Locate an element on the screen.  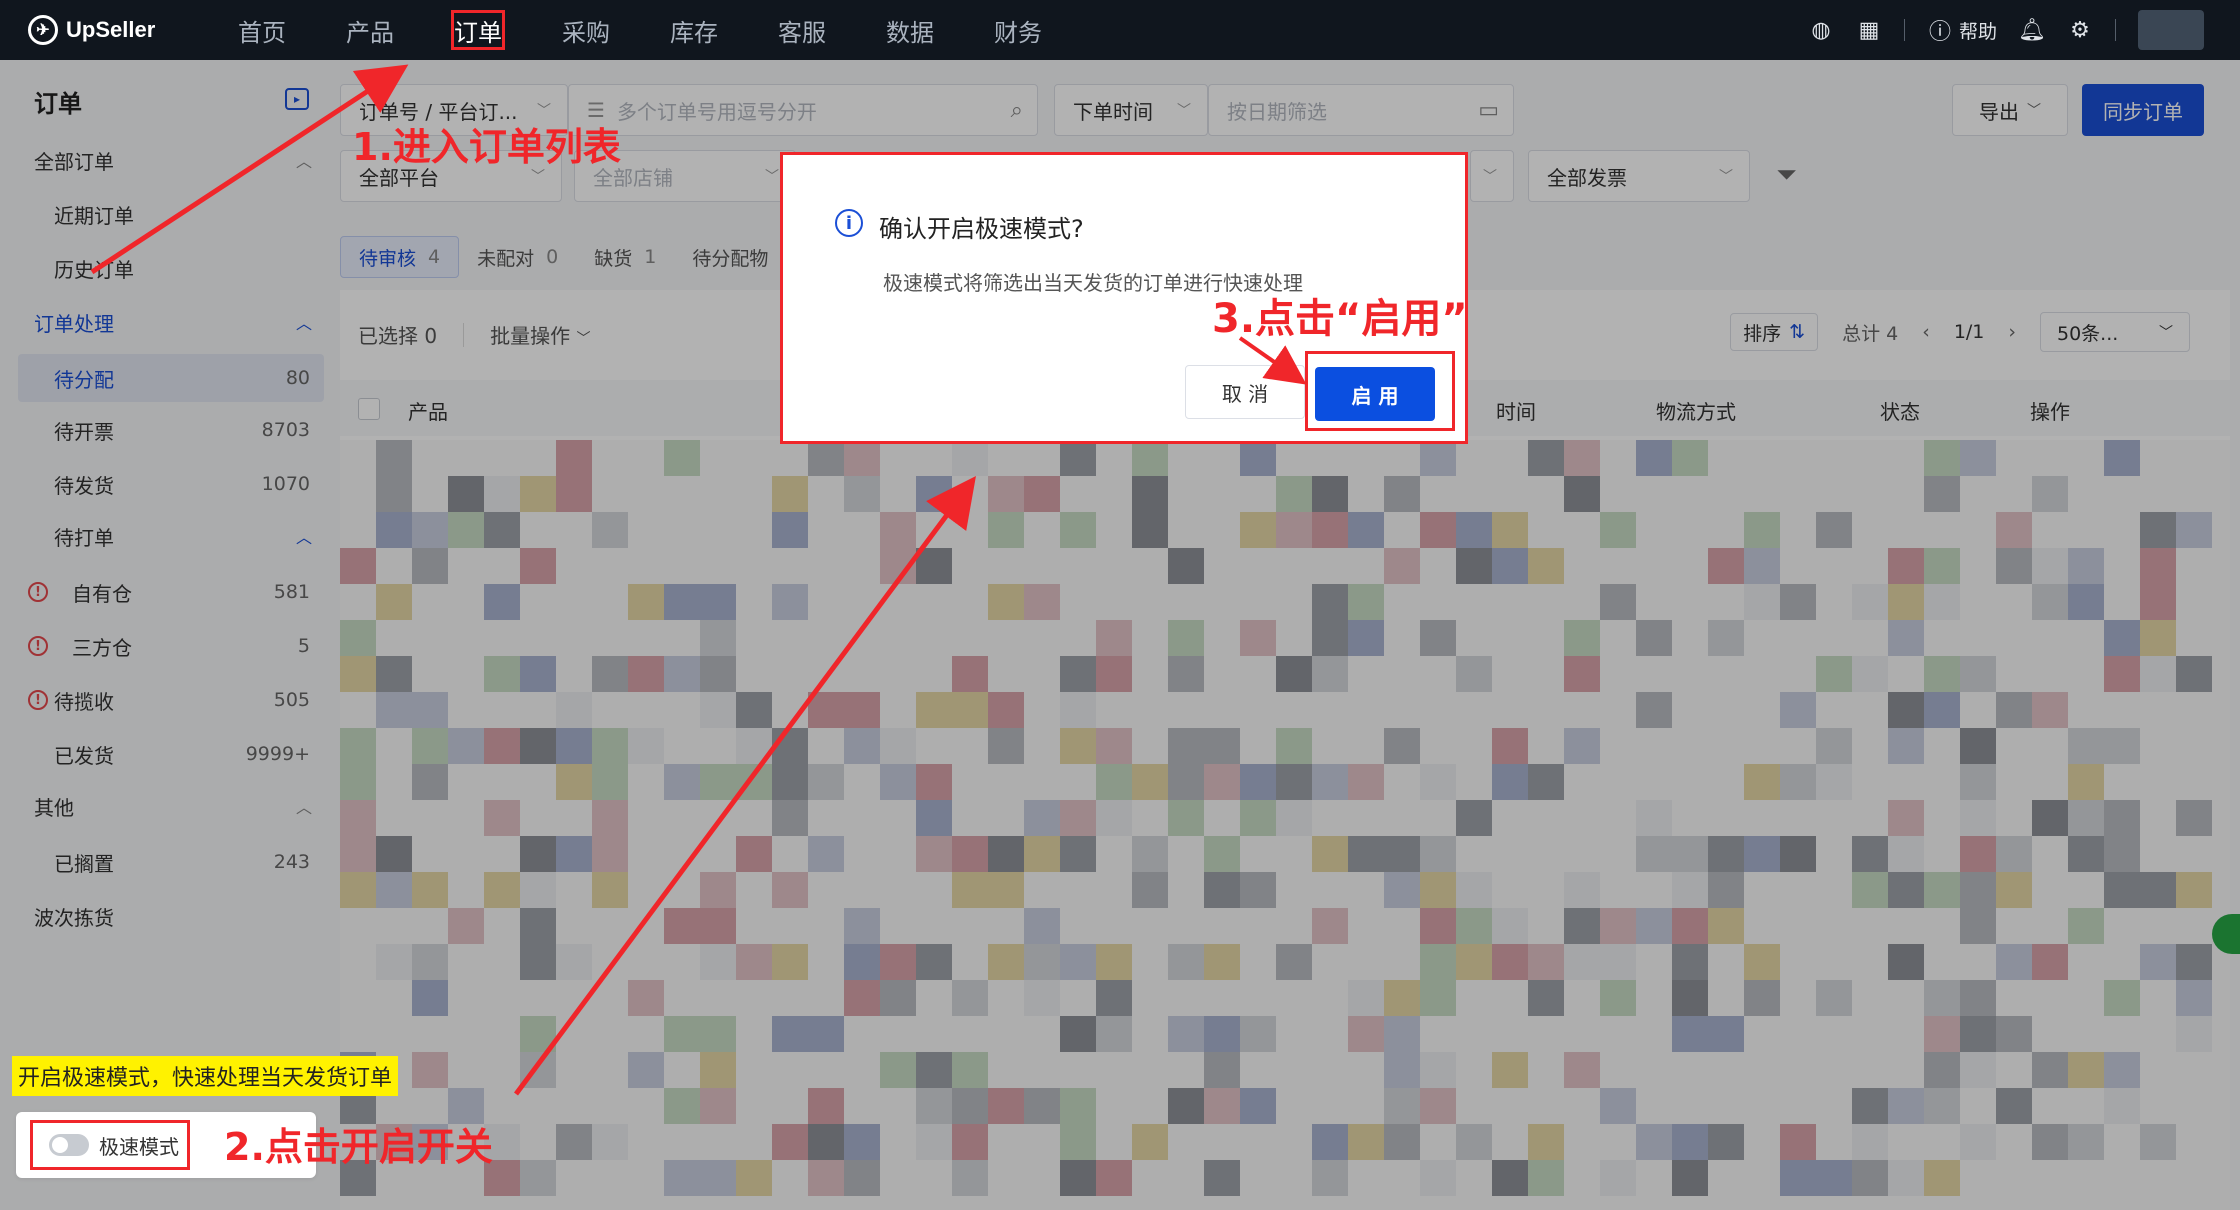
nav-purchase: 采购 is located at coordinates (586, 30).